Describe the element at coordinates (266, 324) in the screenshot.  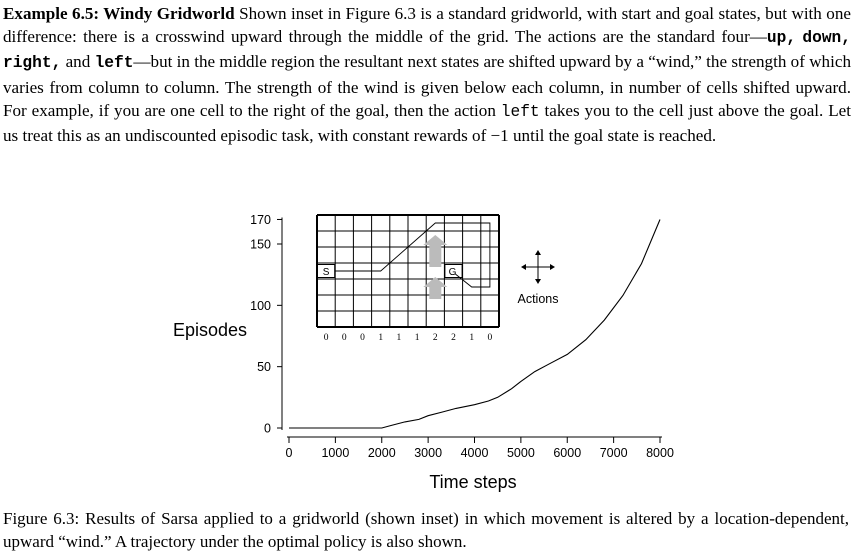
I see `y-ticks: 0 50 100 150 170` at that location.